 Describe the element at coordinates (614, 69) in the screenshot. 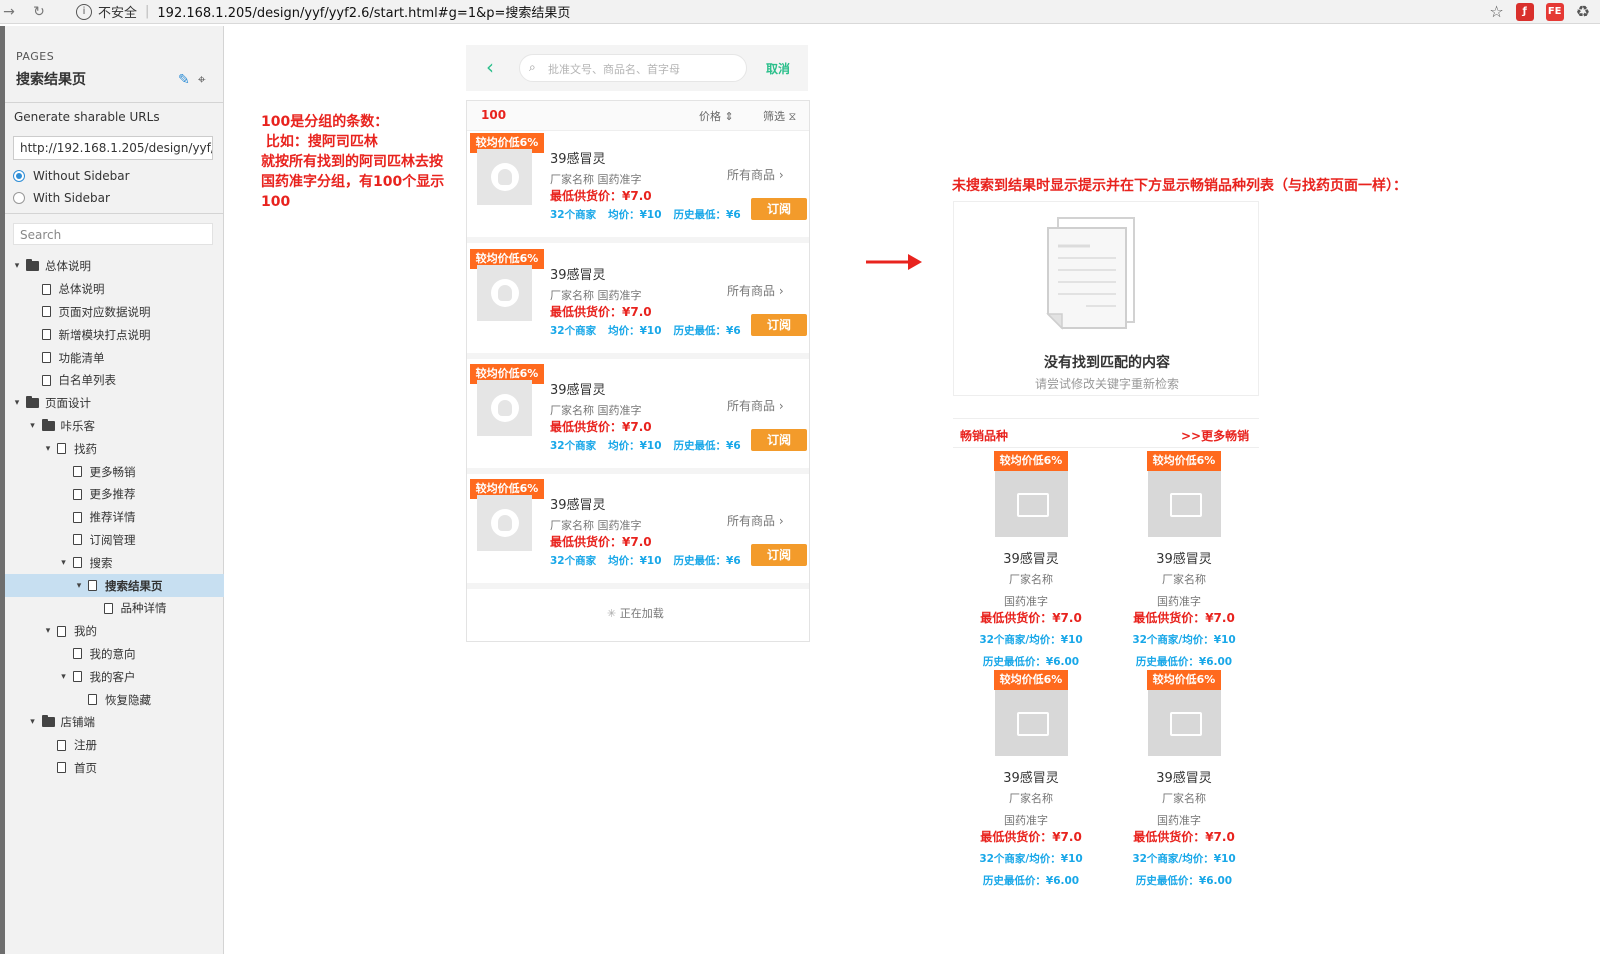

I see `search-placeholder: 批准文号、商品名、首字母` at that location.